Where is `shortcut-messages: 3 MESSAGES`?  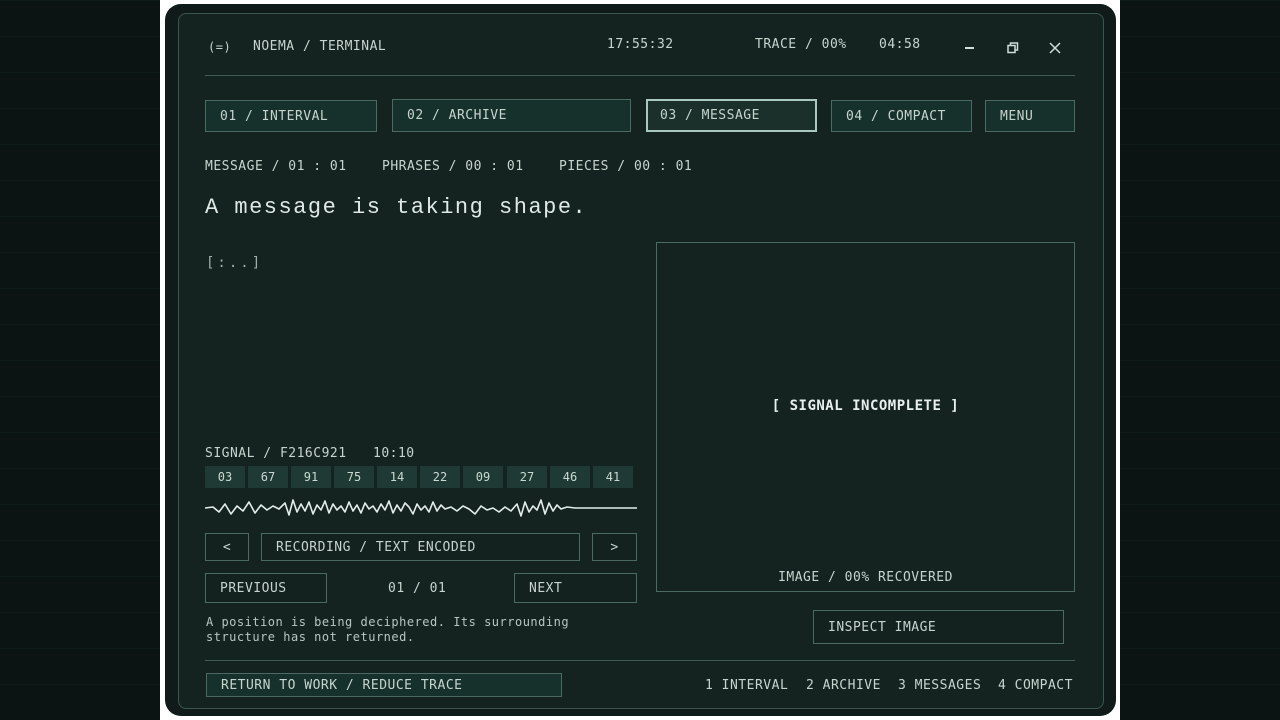
shortcut-messages: 3 MESSAGES is located at coordinates (939, 685).